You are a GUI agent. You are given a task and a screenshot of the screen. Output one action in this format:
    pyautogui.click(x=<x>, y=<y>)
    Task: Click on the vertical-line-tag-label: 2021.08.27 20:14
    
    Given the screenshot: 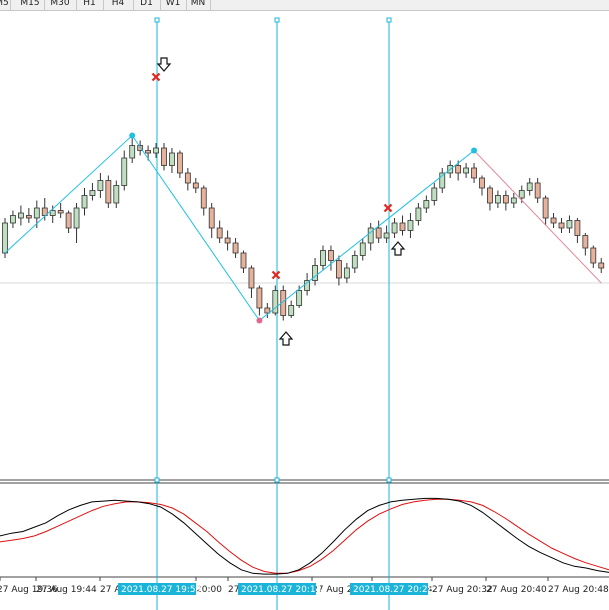 What is the action you would take?
    pyautogui.click(x=281, y=590)
    